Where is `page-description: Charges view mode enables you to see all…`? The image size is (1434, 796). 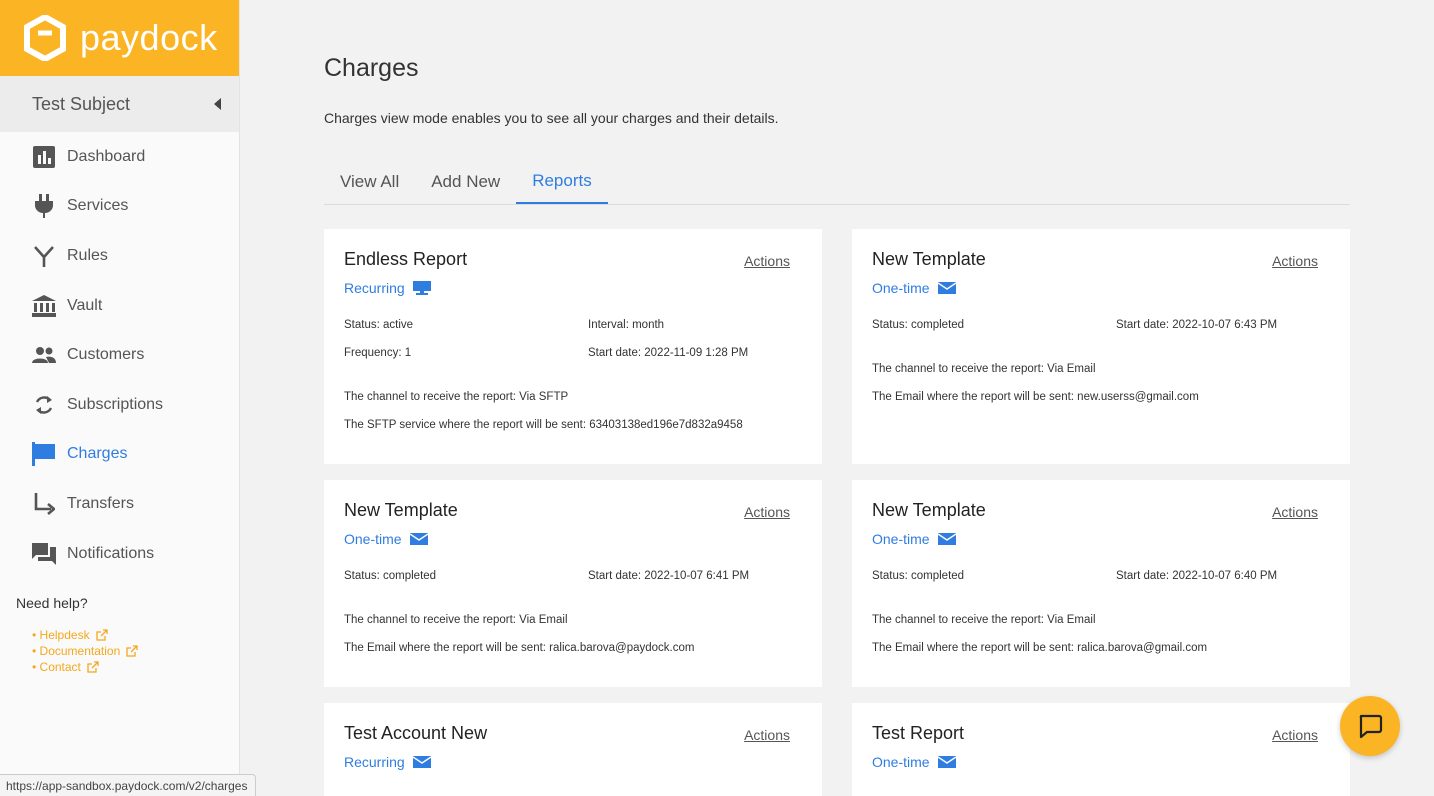 page-description: Charges view mode enables you to see all… is located at coordinates (551, 118).